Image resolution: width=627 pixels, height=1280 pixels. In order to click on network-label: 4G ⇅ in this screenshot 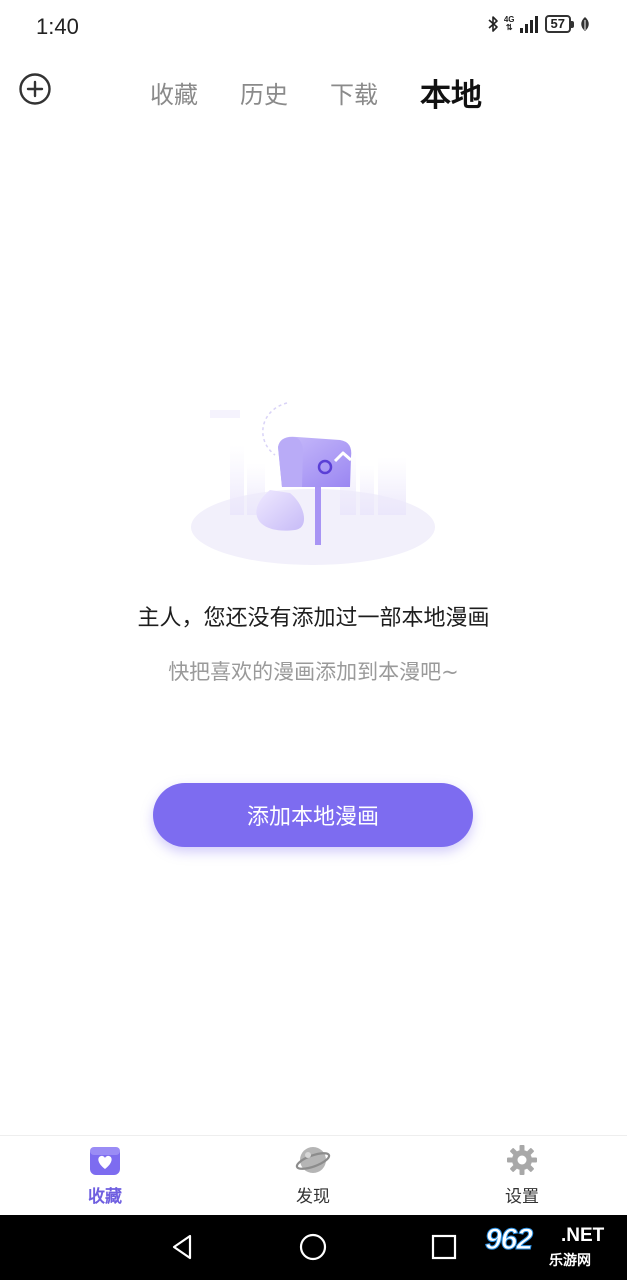, I will do `click(509, 24)`.